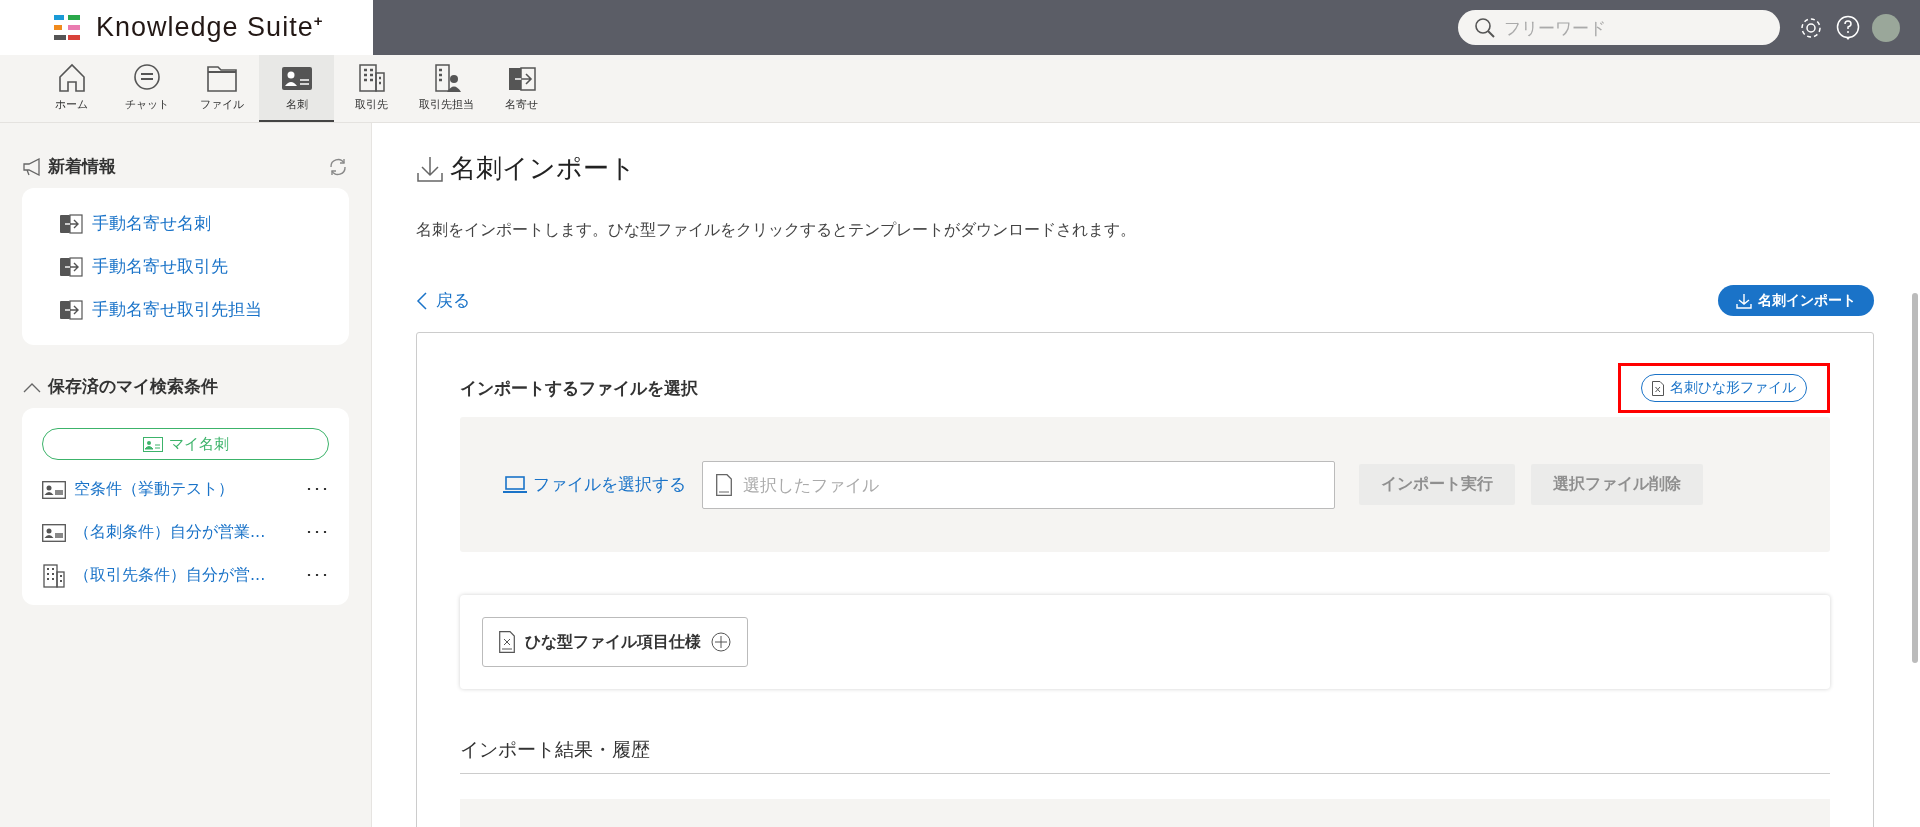 The image size is (1920, 827). Describe the element at coordinates (721, 642) in the screenshot. I see `plus-circle-icon` at that location.